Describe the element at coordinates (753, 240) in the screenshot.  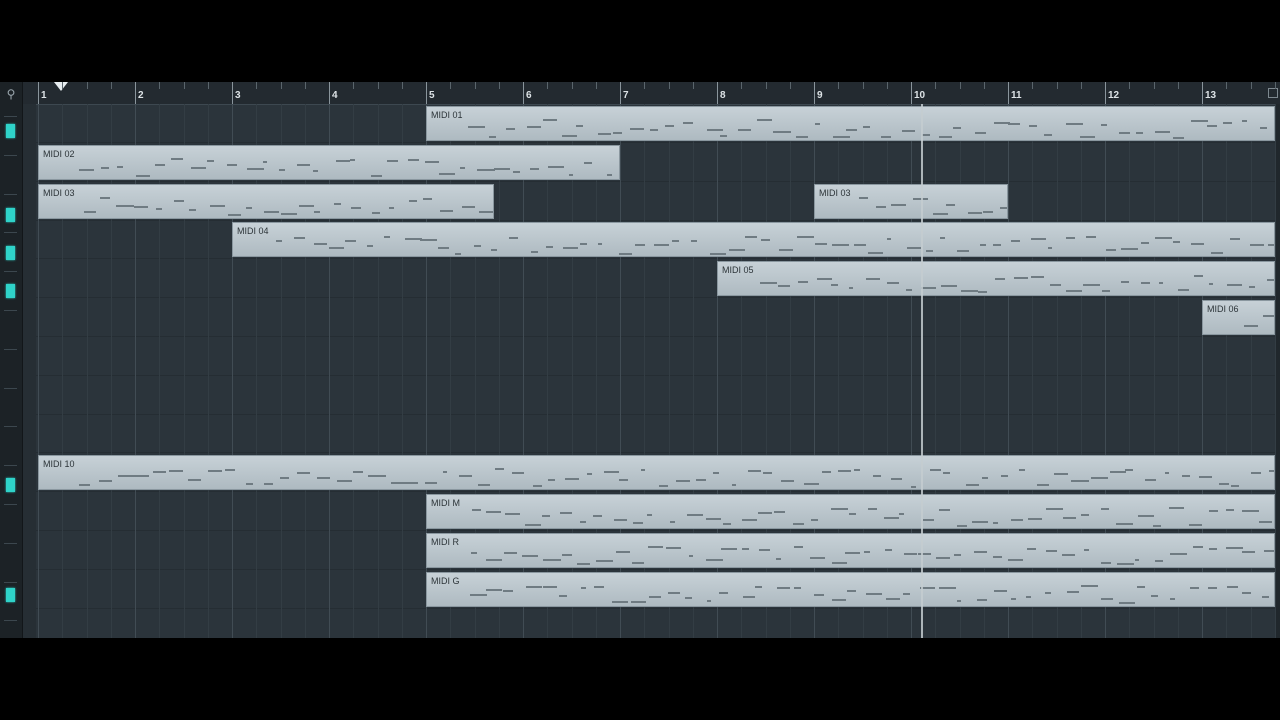
I see `midi-part: MIDI 04` at that location.